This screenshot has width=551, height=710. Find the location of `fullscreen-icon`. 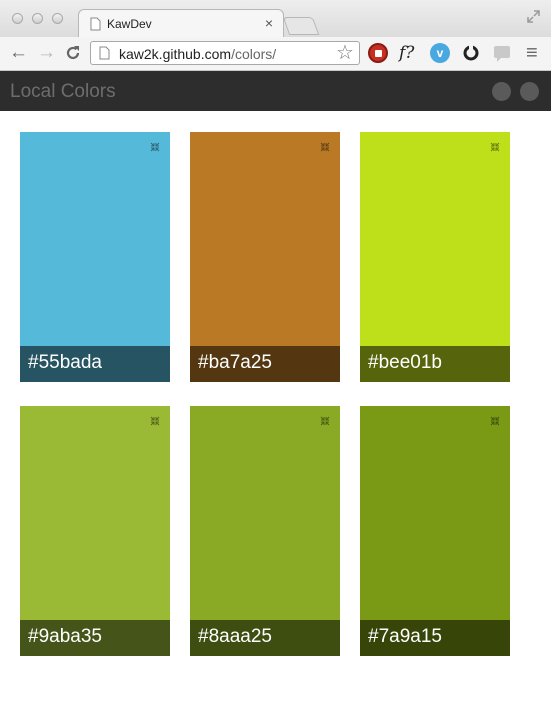

fullscreen-icon is located at coordinates (533, 16).